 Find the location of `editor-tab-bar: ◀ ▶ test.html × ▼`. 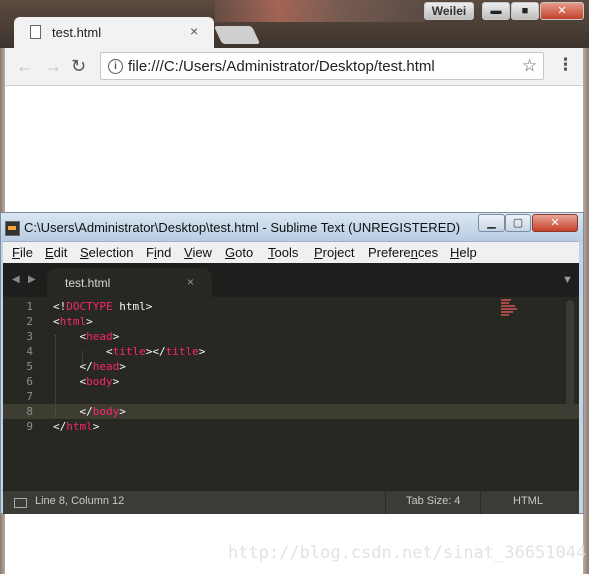

editor-tab-bar: ◀ ▶ test.html × ▼ is located at coordinates (291, 280).